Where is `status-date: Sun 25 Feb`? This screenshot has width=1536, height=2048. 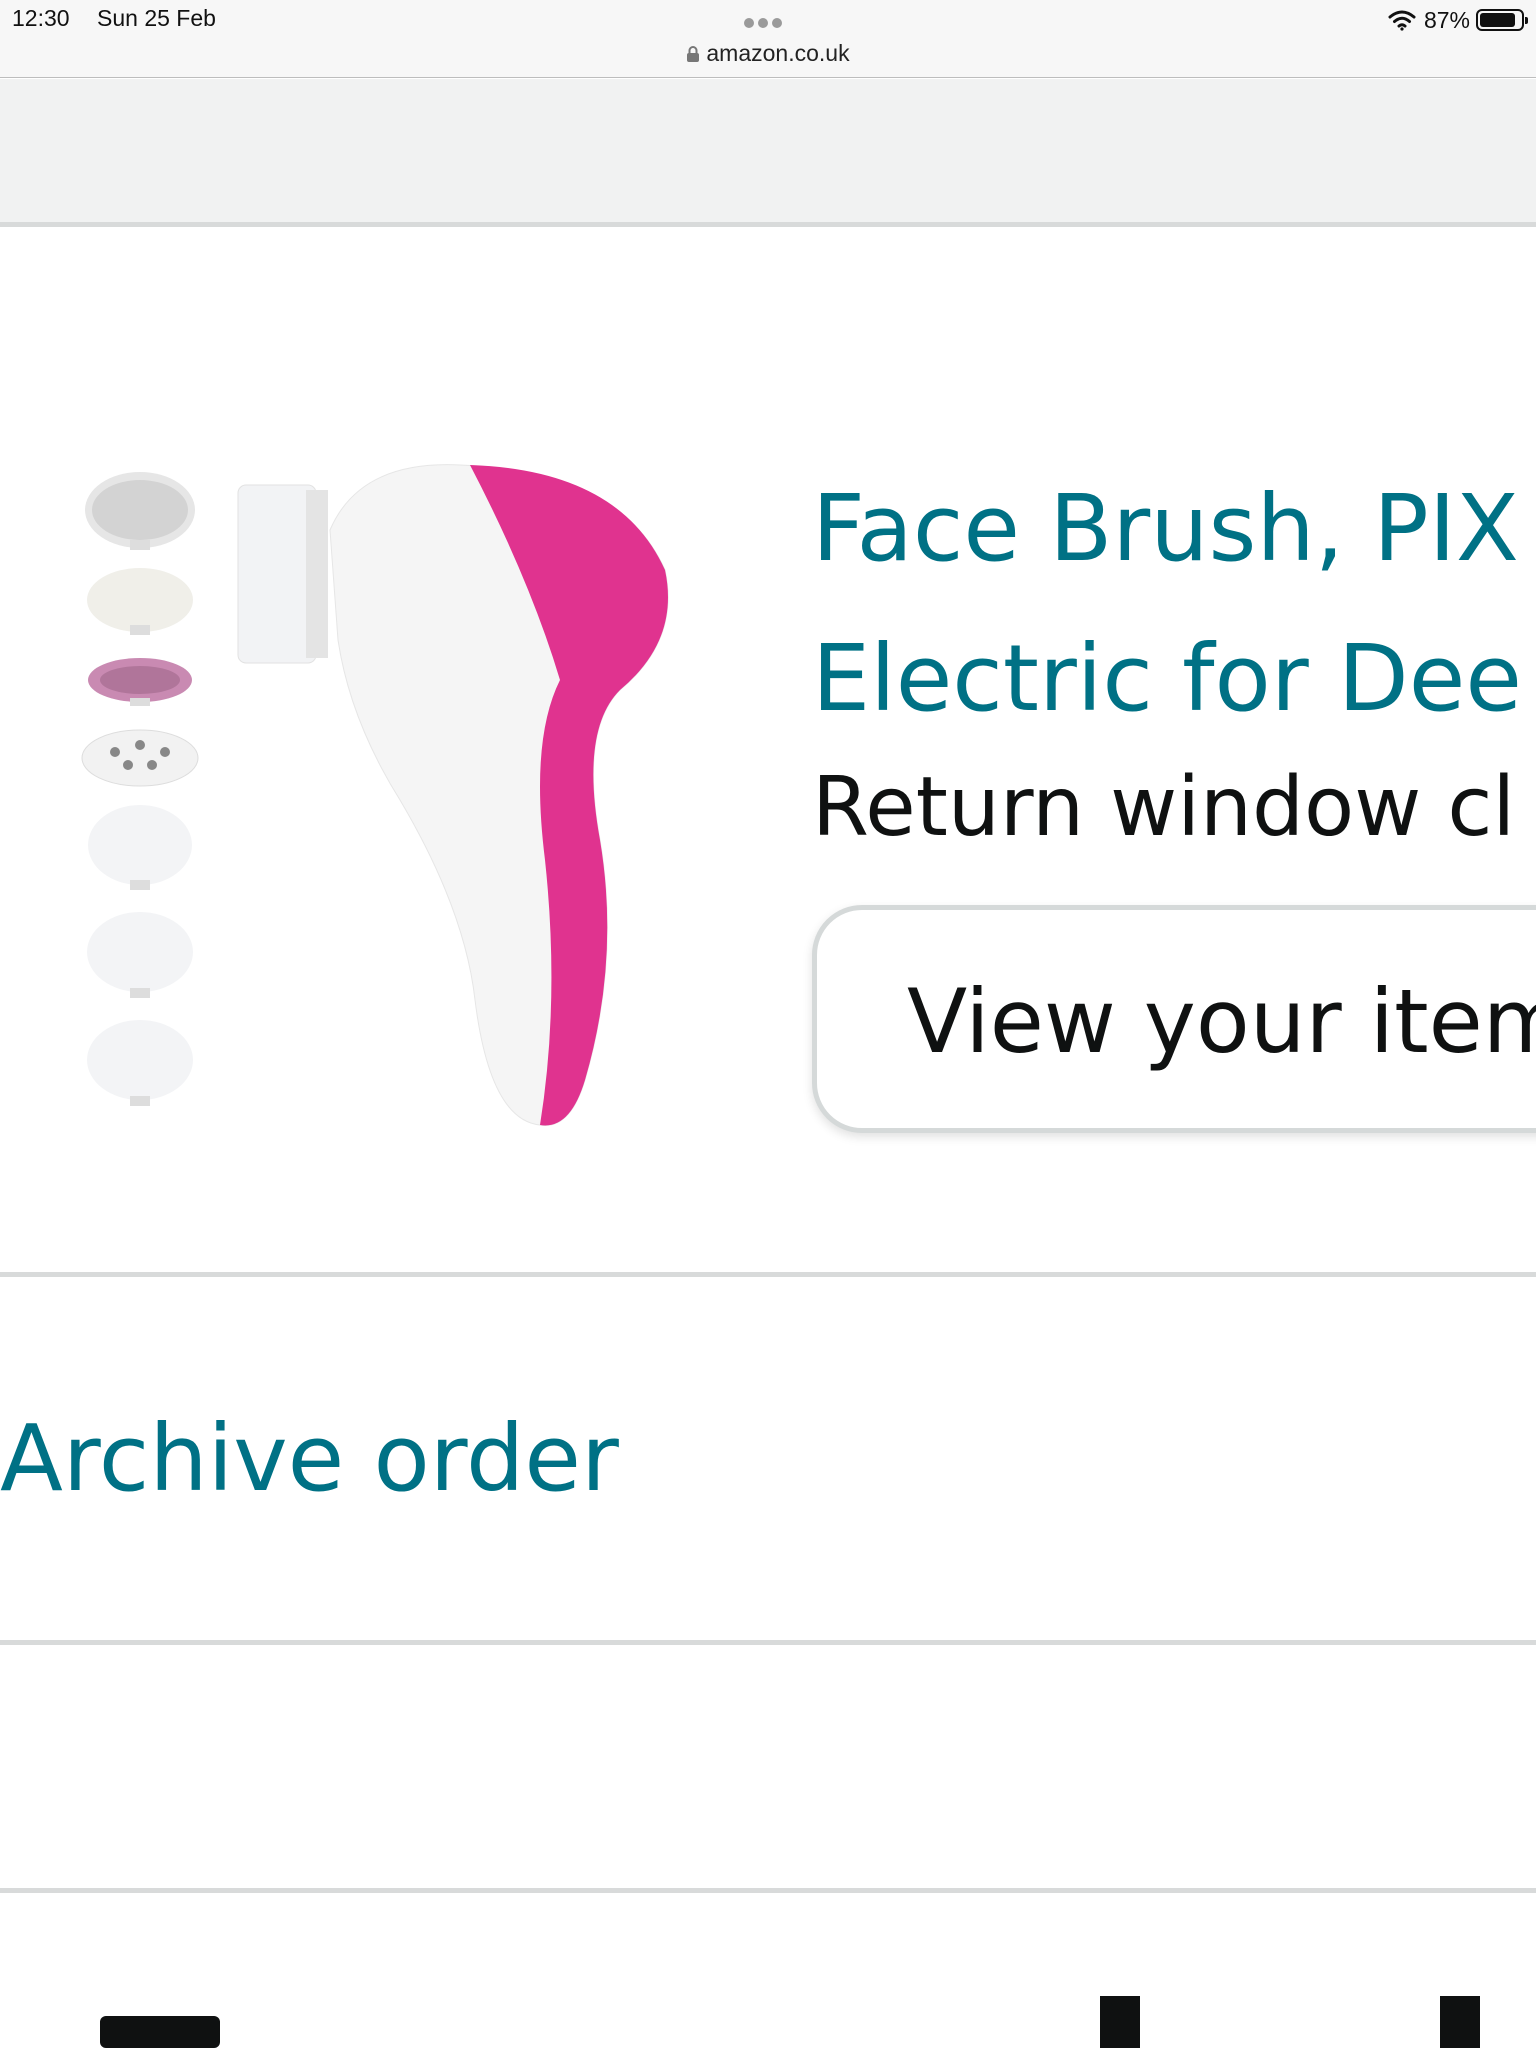
status-date: Sun 25 Feb is located at coordinates (156, 18).